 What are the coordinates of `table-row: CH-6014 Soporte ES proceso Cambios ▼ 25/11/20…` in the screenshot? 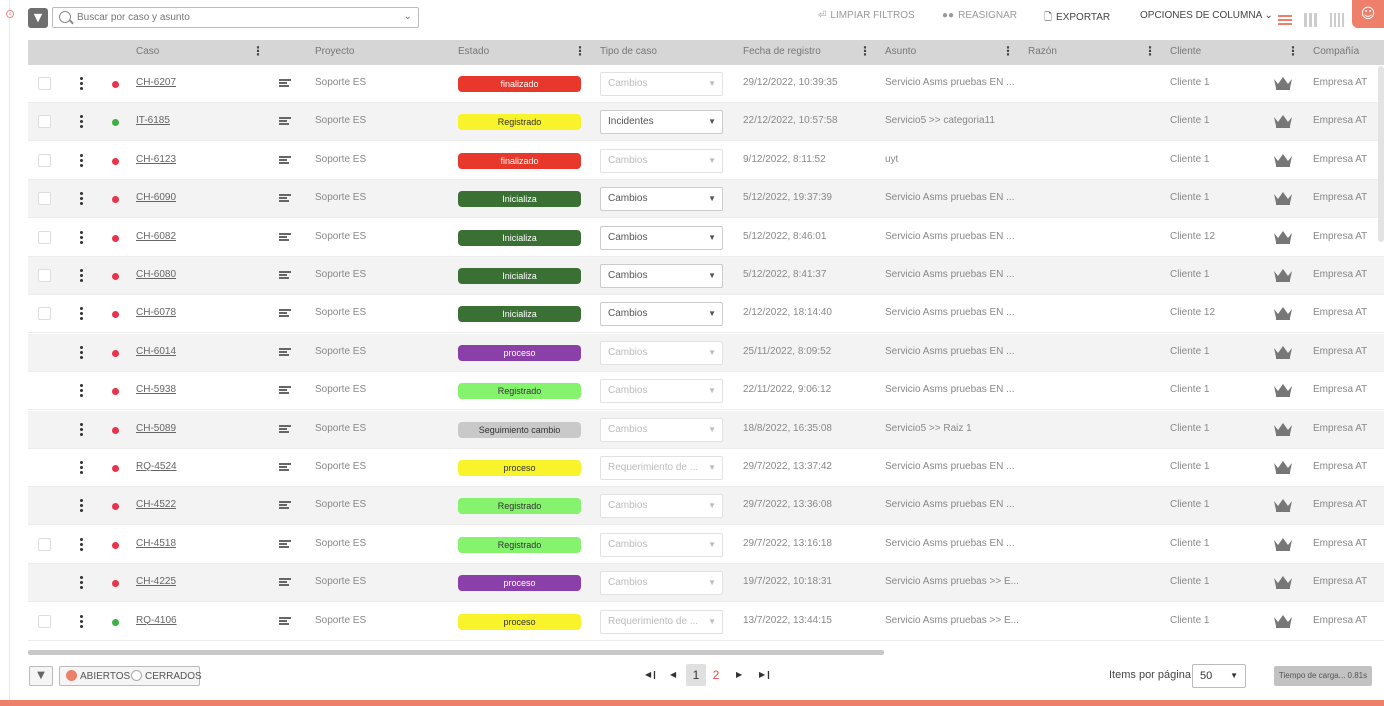 It's located at (706, 352).